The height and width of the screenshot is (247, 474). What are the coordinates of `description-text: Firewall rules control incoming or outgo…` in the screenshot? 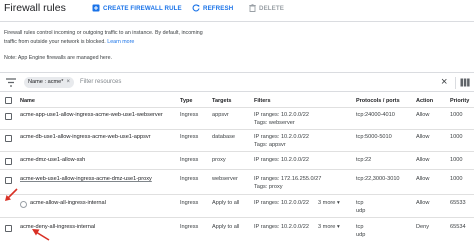 It's located at (103, 37).